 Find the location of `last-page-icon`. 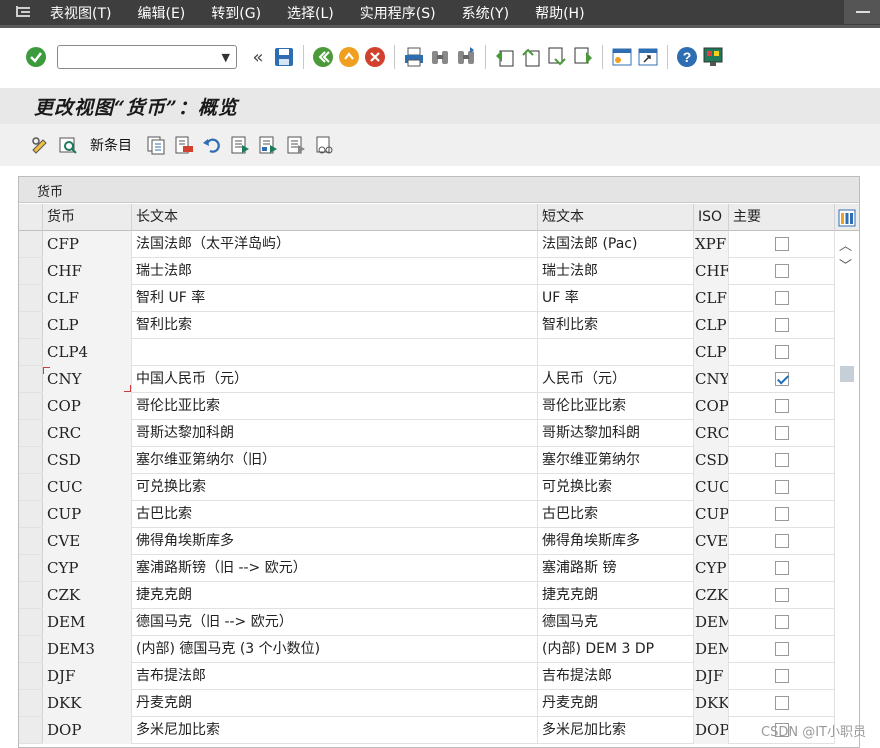

last-page-icon is located at coordinates (583, 57).